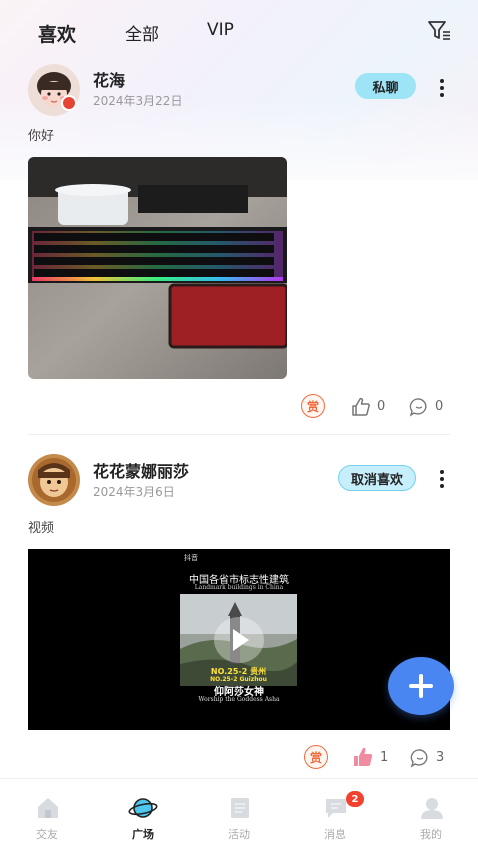 The width and height of the screenshot is (478, 850). I want to click on nav-label: 消息, so click(335, 834).